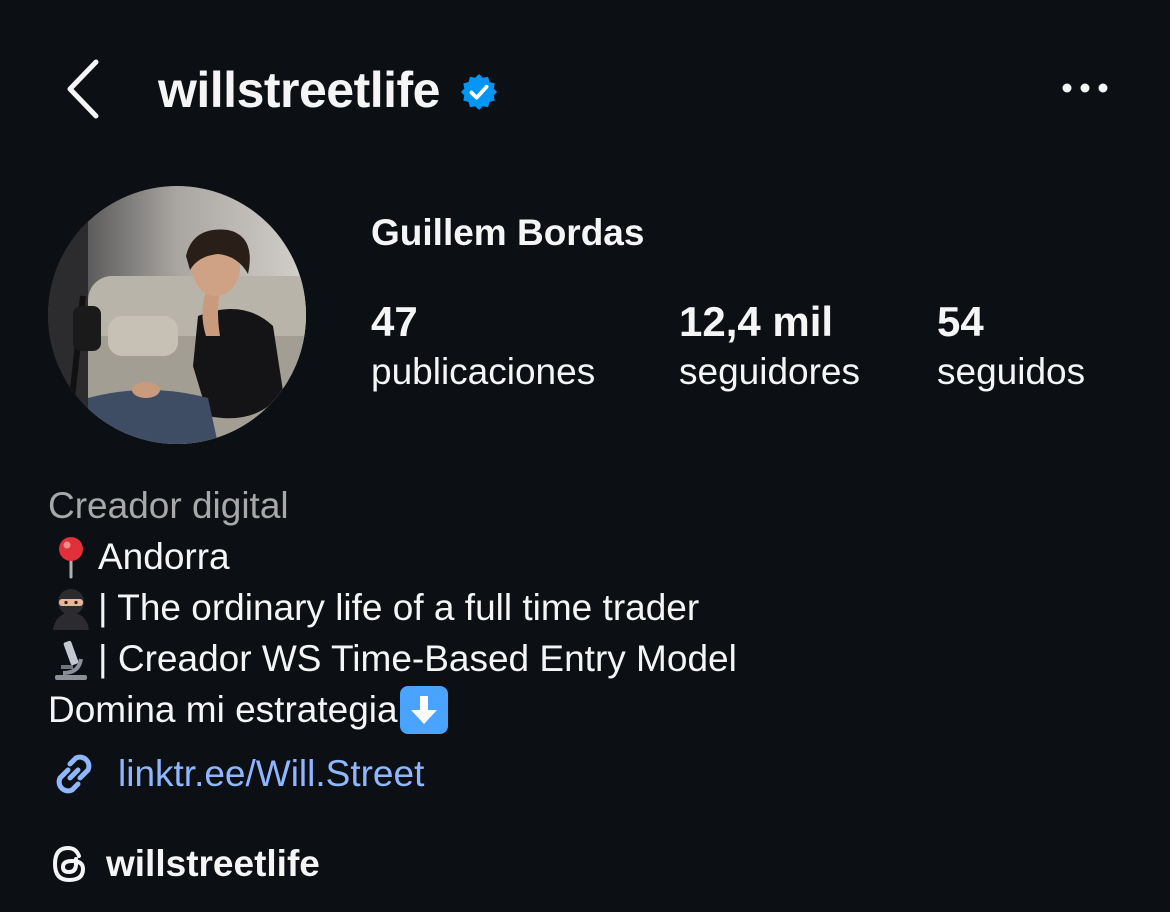 The height and width of the screenshot is (912, 1170). I want to click on followers-count-label: seguidores, so click(770, 371).